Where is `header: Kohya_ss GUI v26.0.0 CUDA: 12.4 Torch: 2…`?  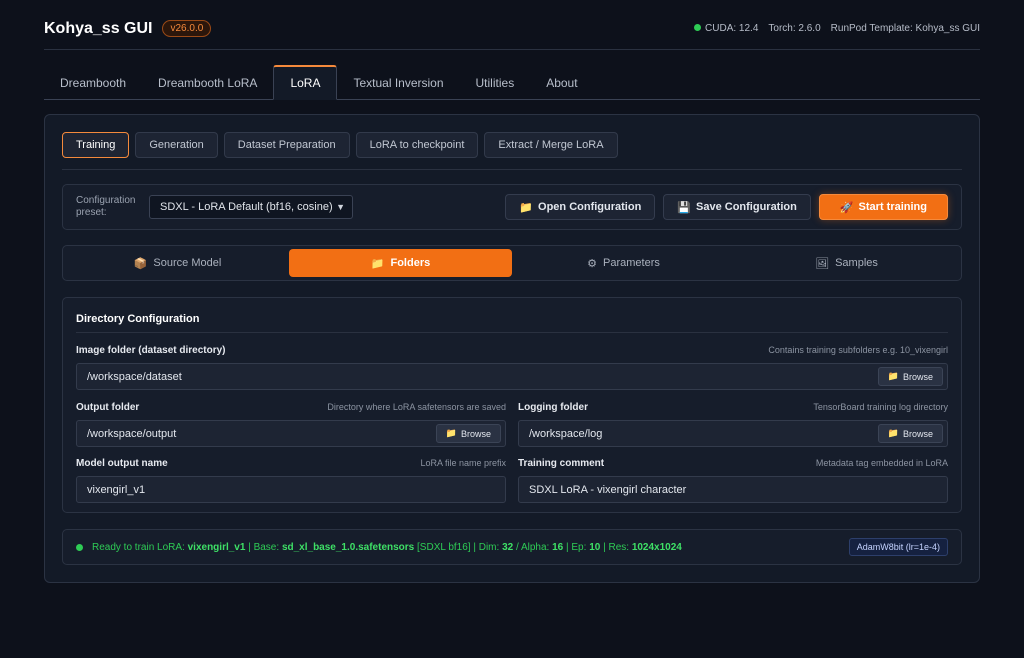 header: Kohya_ss GUI v26.0.0 CUDA: 12.4 Torch: 2… is located at coordinates (512, 25).